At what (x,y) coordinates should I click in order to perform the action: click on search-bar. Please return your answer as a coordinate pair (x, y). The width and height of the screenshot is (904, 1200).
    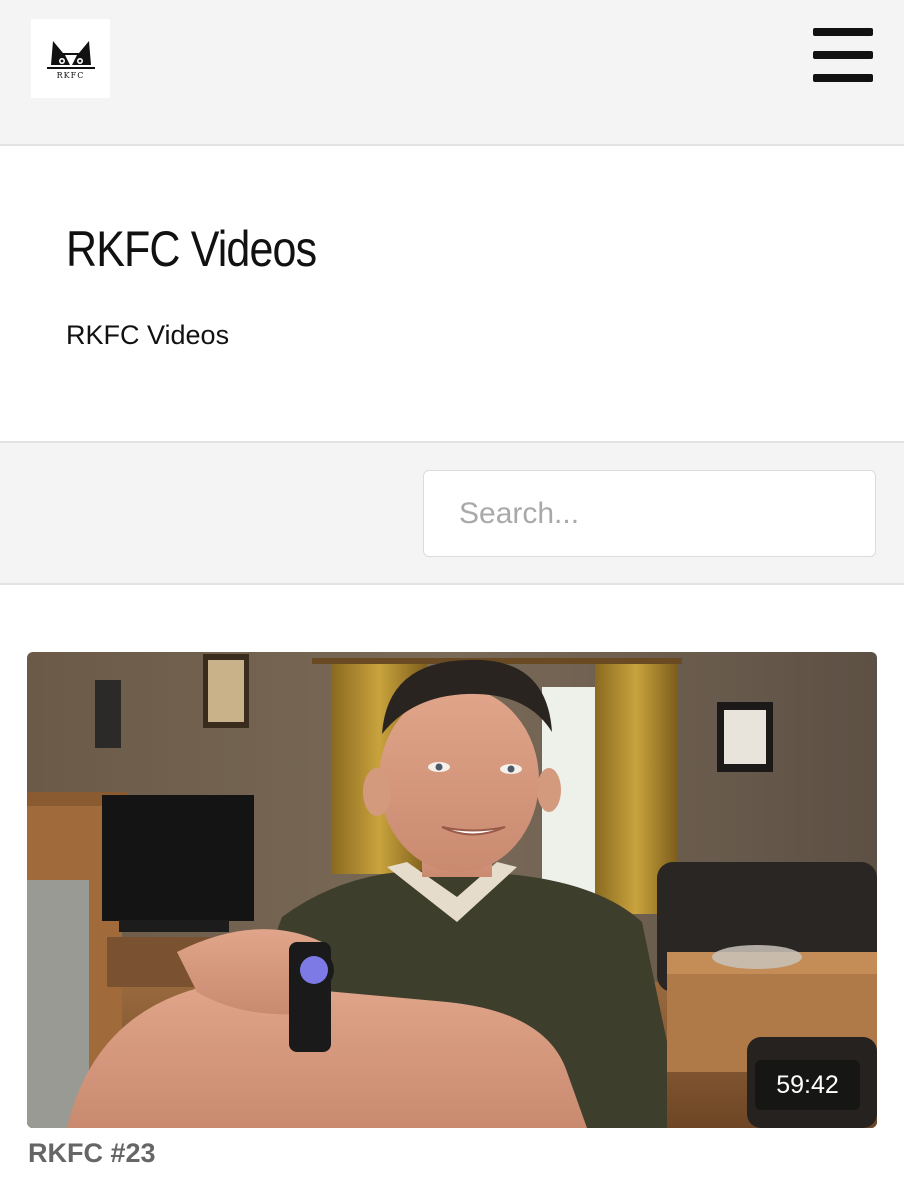
    Looking at the image, I should click on (452, 514).